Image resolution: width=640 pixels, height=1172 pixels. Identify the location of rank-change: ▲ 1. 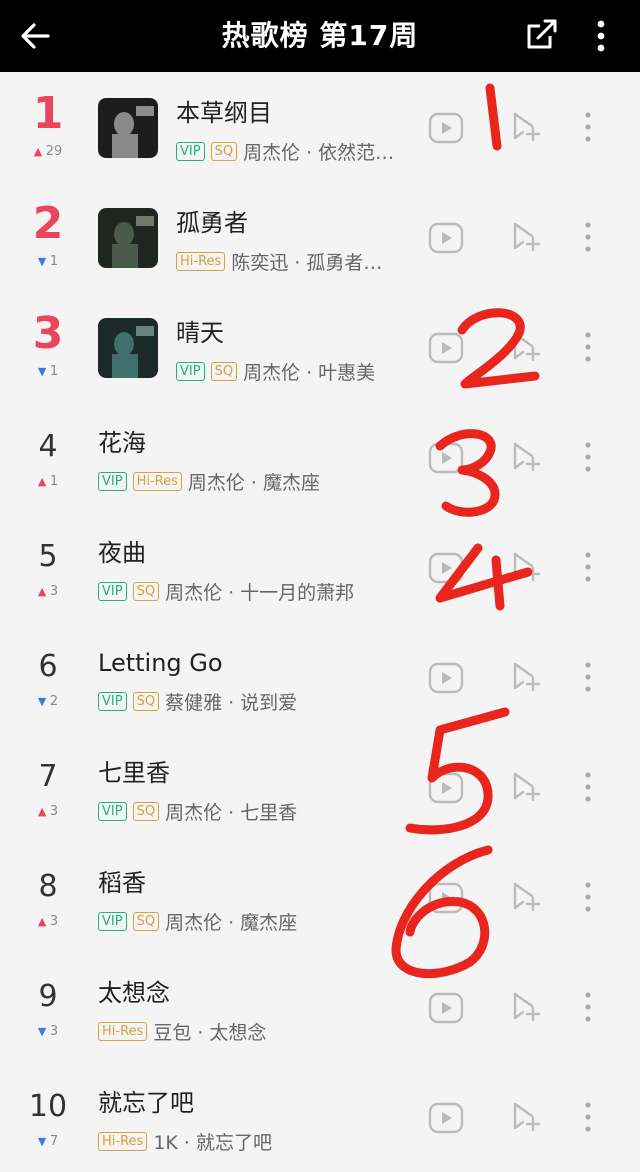
(48, 482).